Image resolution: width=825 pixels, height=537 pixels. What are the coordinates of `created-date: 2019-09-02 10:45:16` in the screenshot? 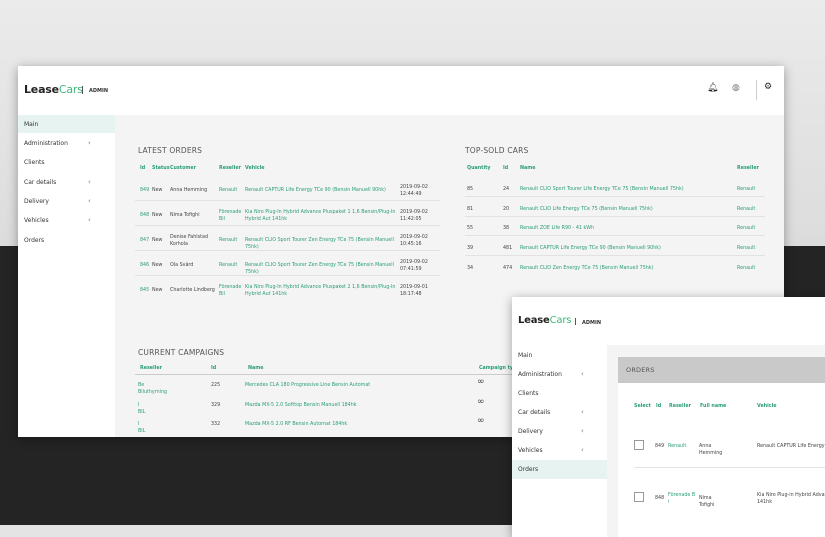 It's located at (414, 241).